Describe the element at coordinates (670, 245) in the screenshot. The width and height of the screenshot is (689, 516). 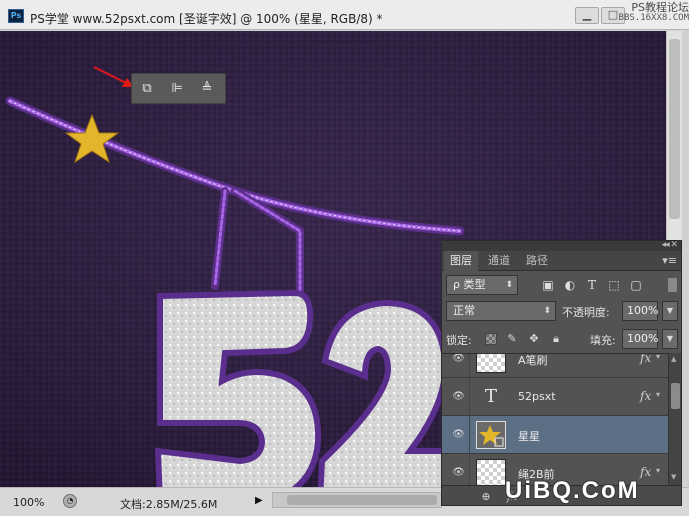
I see `panel-collapse-icon: ◂◂ ✕` at that location.